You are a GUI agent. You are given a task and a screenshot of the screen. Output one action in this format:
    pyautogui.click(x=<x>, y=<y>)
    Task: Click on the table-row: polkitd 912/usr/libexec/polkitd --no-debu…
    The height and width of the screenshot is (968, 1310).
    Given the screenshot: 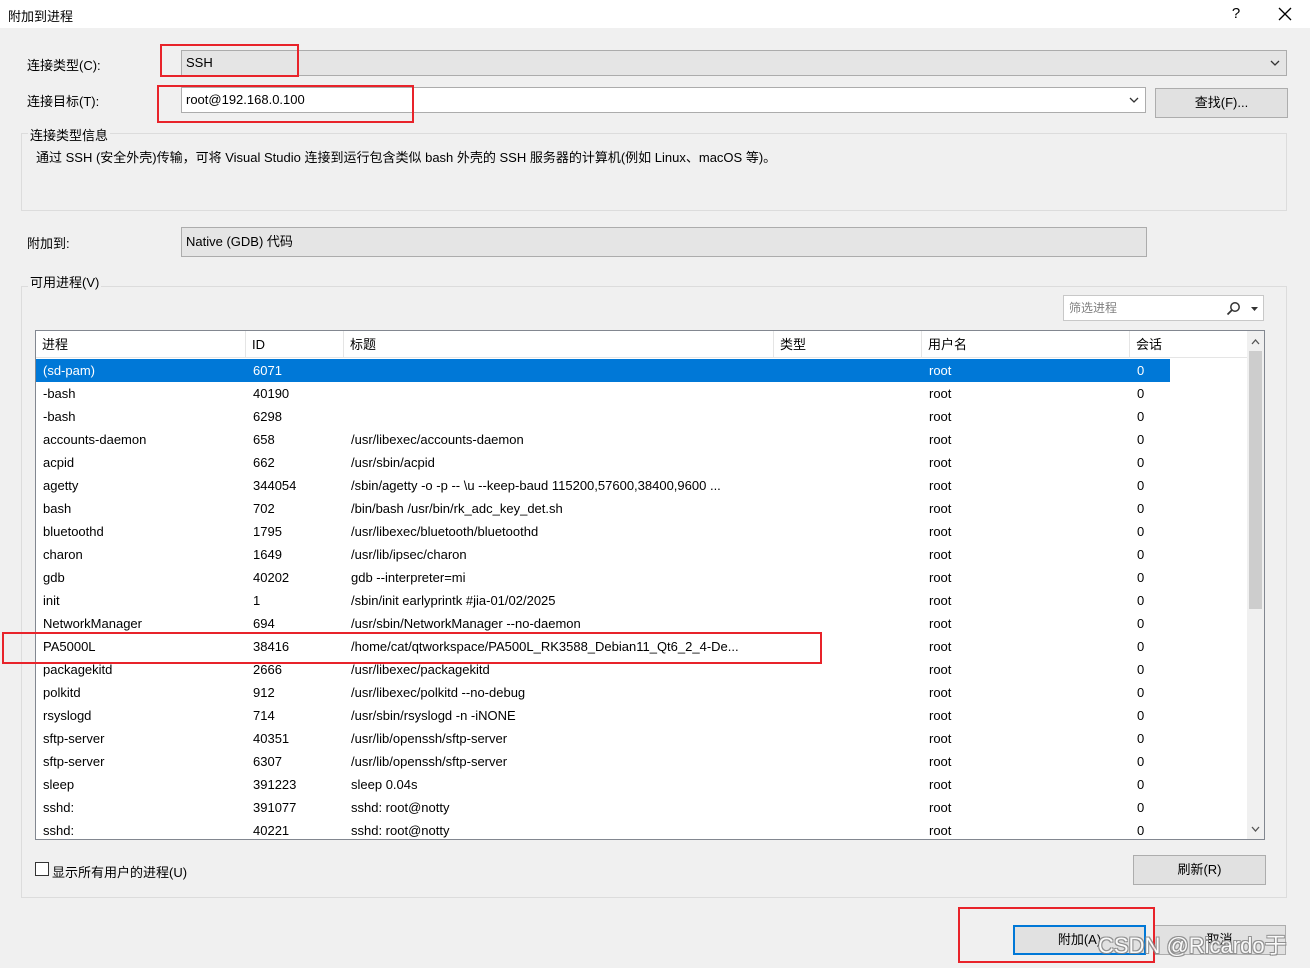 What is the action you would take?
    pyautogui.click(x=642, y=692)
    